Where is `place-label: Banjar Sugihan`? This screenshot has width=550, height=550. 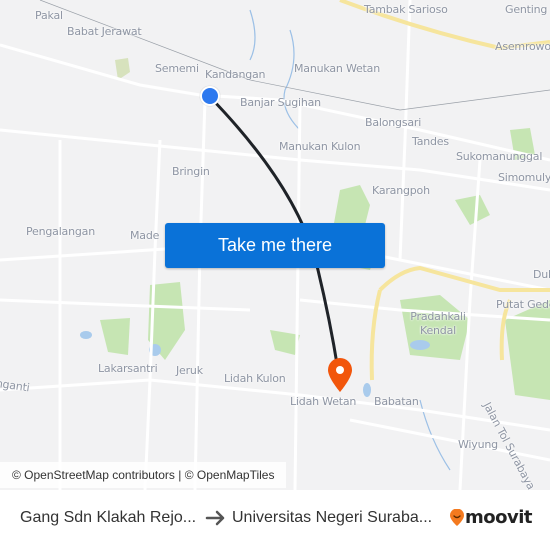
place-label: Banjar Sugihan is located at coordinates (280, 102).